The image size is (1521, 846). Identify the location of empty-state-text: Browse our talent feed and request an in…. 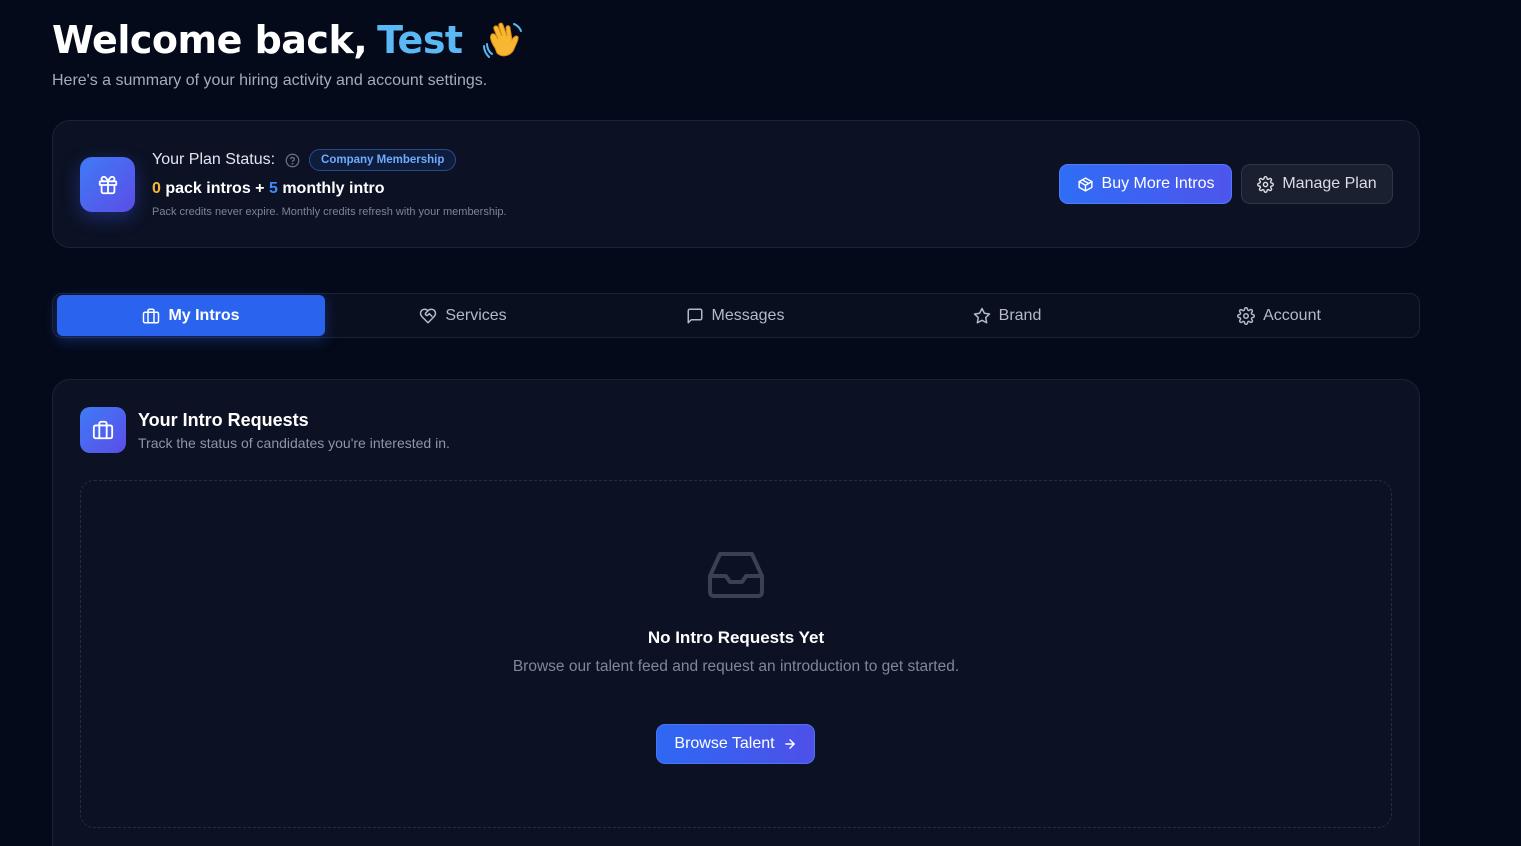
(736, 666).